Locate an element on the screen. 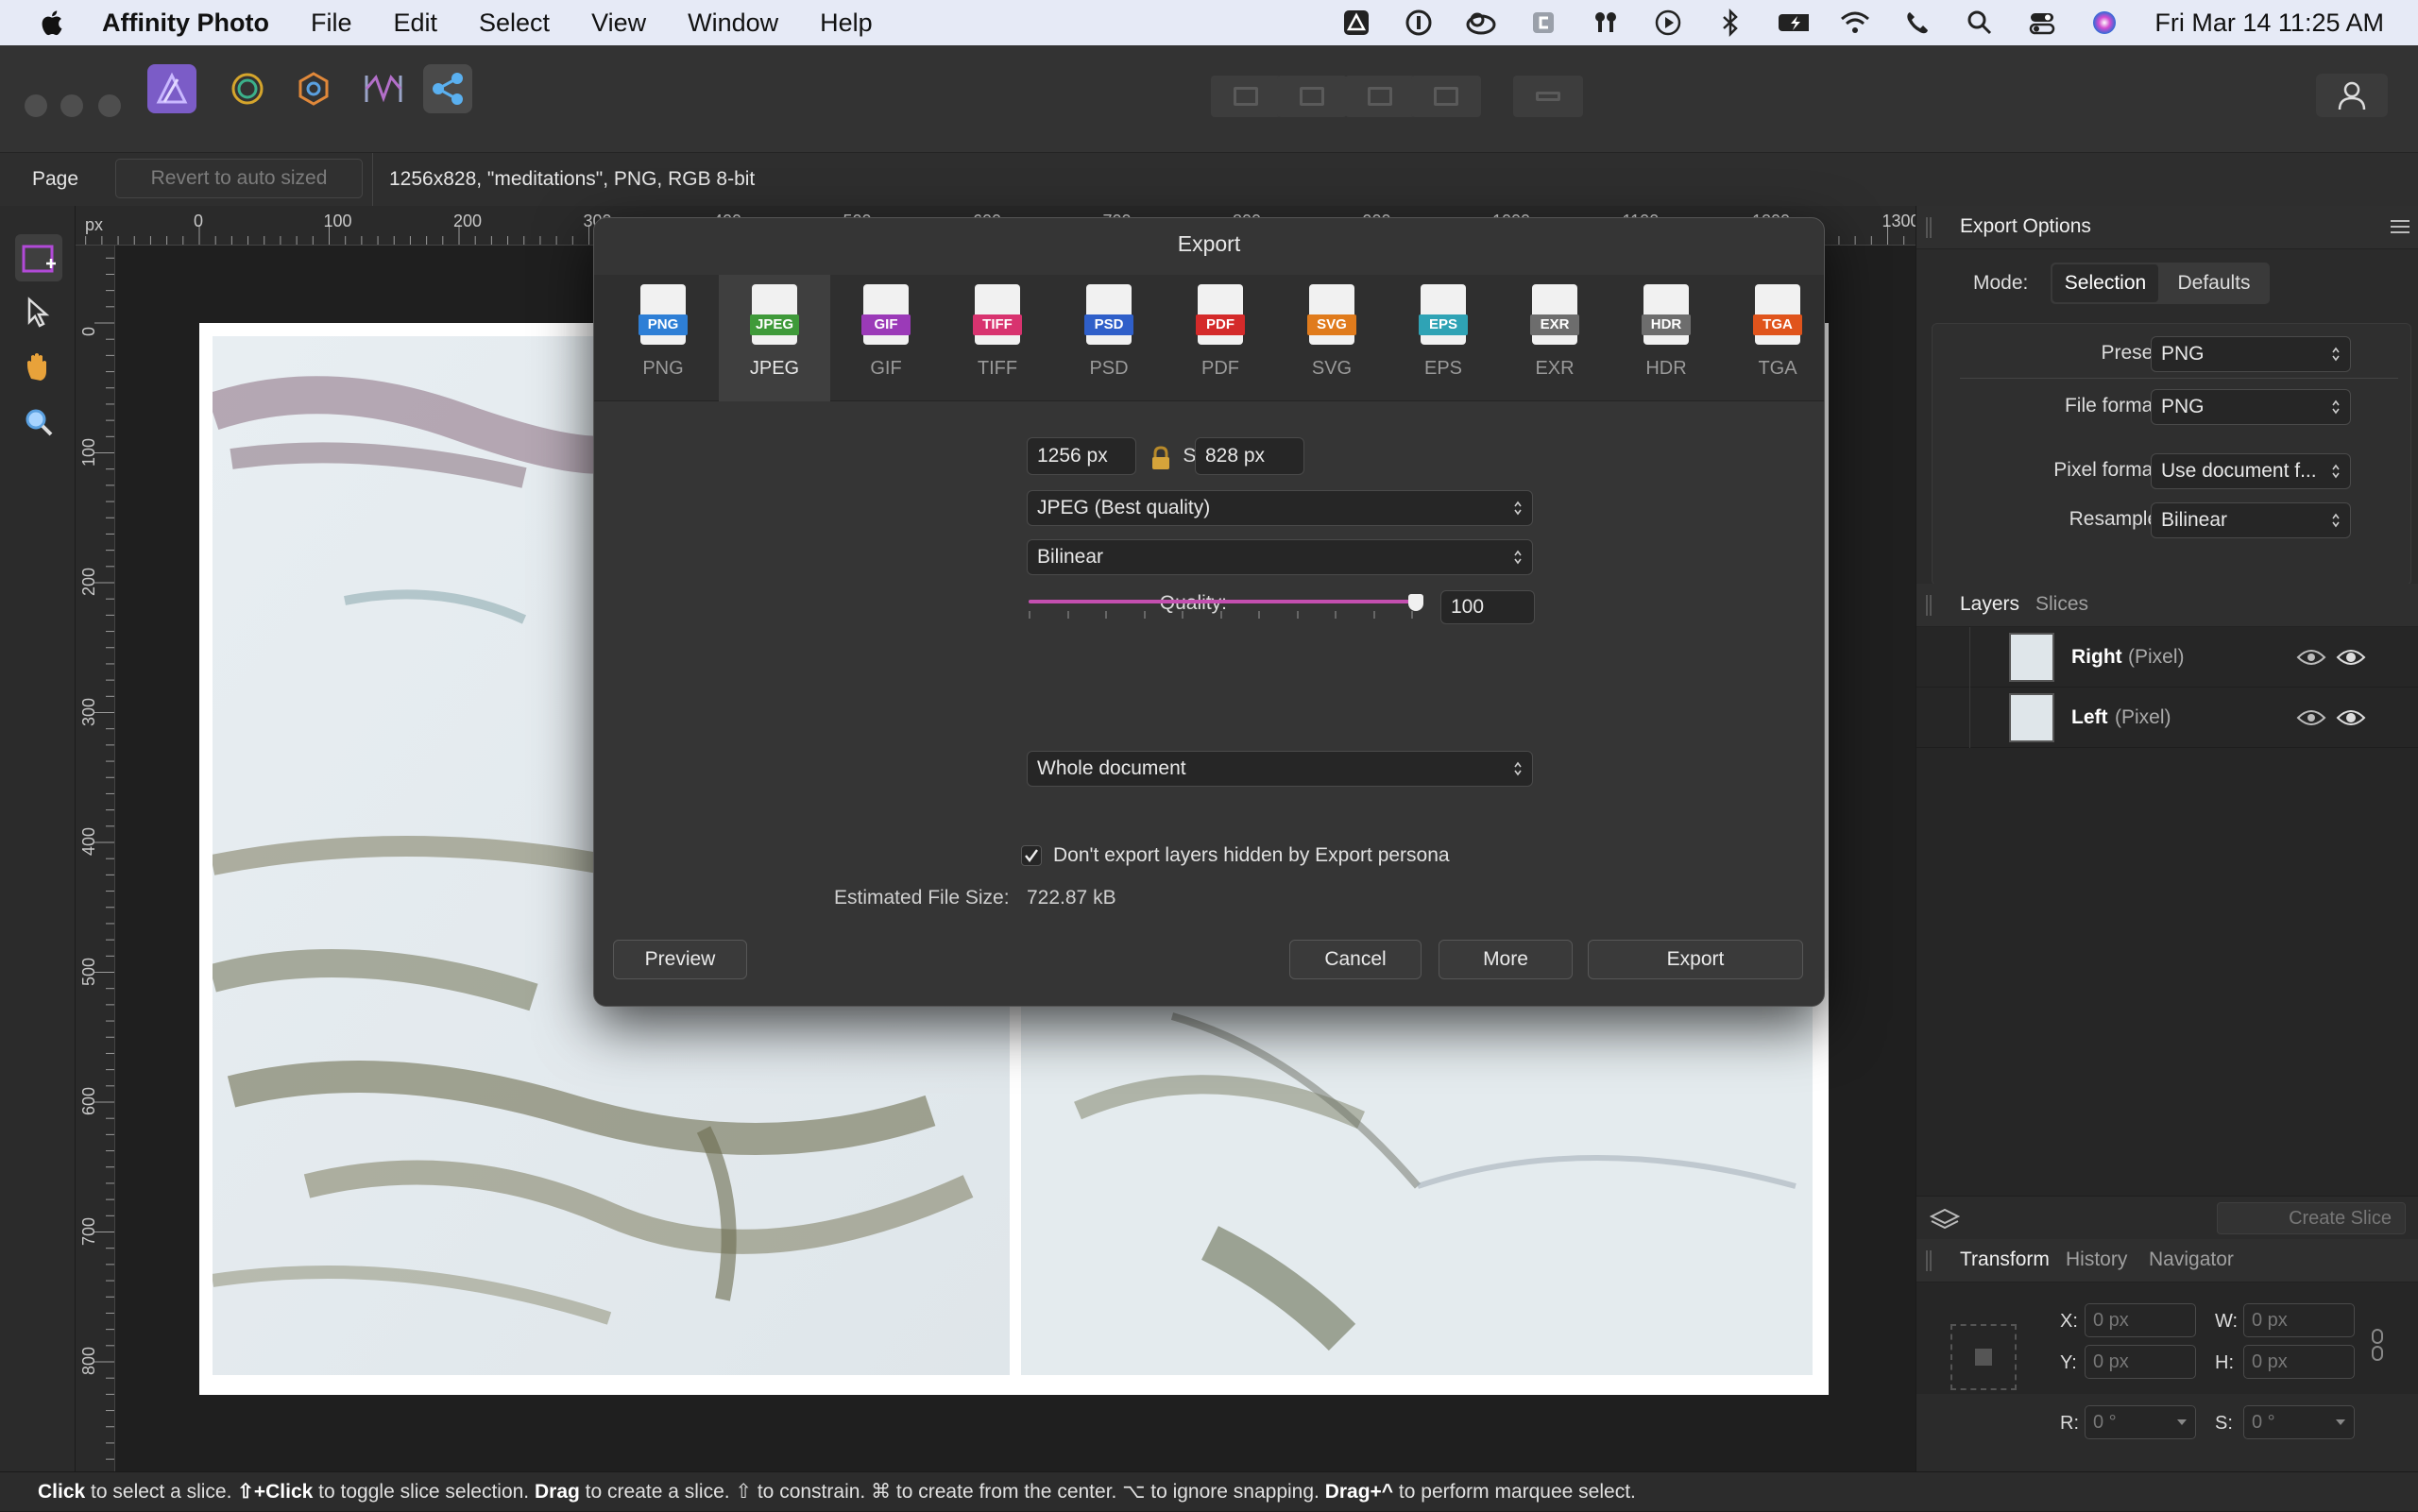 The image size is (2418, 1512). export-persona-icon is located at coordinates (447, 88).